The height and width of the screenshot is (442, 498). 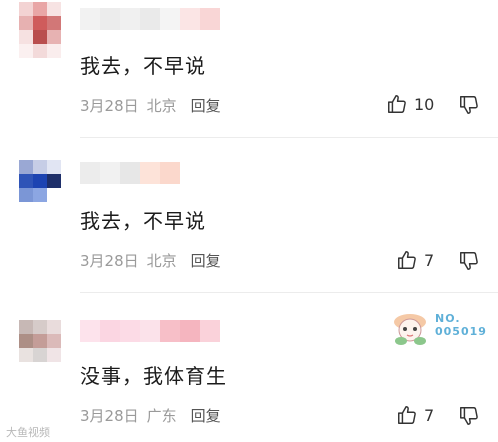 What do you see at coordinates (153, 376) in the screenshot?
I see `comment-text: 没事，我体育生` at bounding box center [153, 376].